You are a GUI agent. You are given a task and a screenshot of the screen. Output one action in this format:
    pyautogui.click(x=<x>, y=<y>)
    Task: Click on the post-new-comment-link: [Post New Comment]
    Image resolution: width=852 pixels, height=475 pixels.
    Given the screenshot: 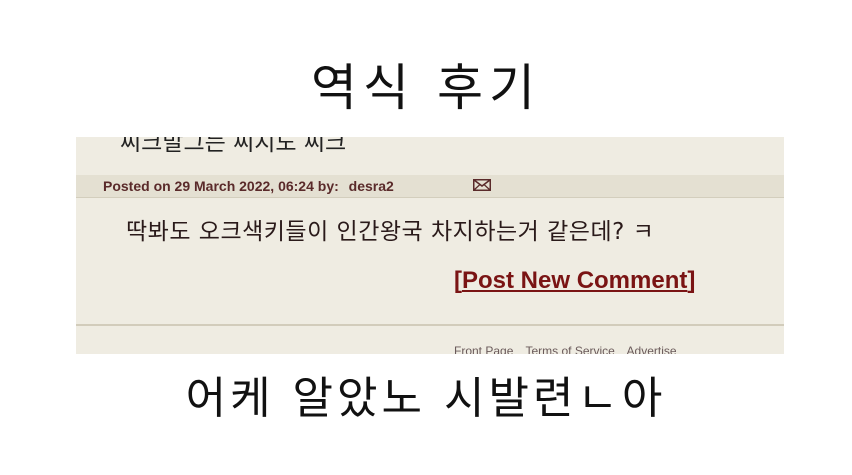 What is the action you would take?
    pyautogui.click(x=574, y=281)
    